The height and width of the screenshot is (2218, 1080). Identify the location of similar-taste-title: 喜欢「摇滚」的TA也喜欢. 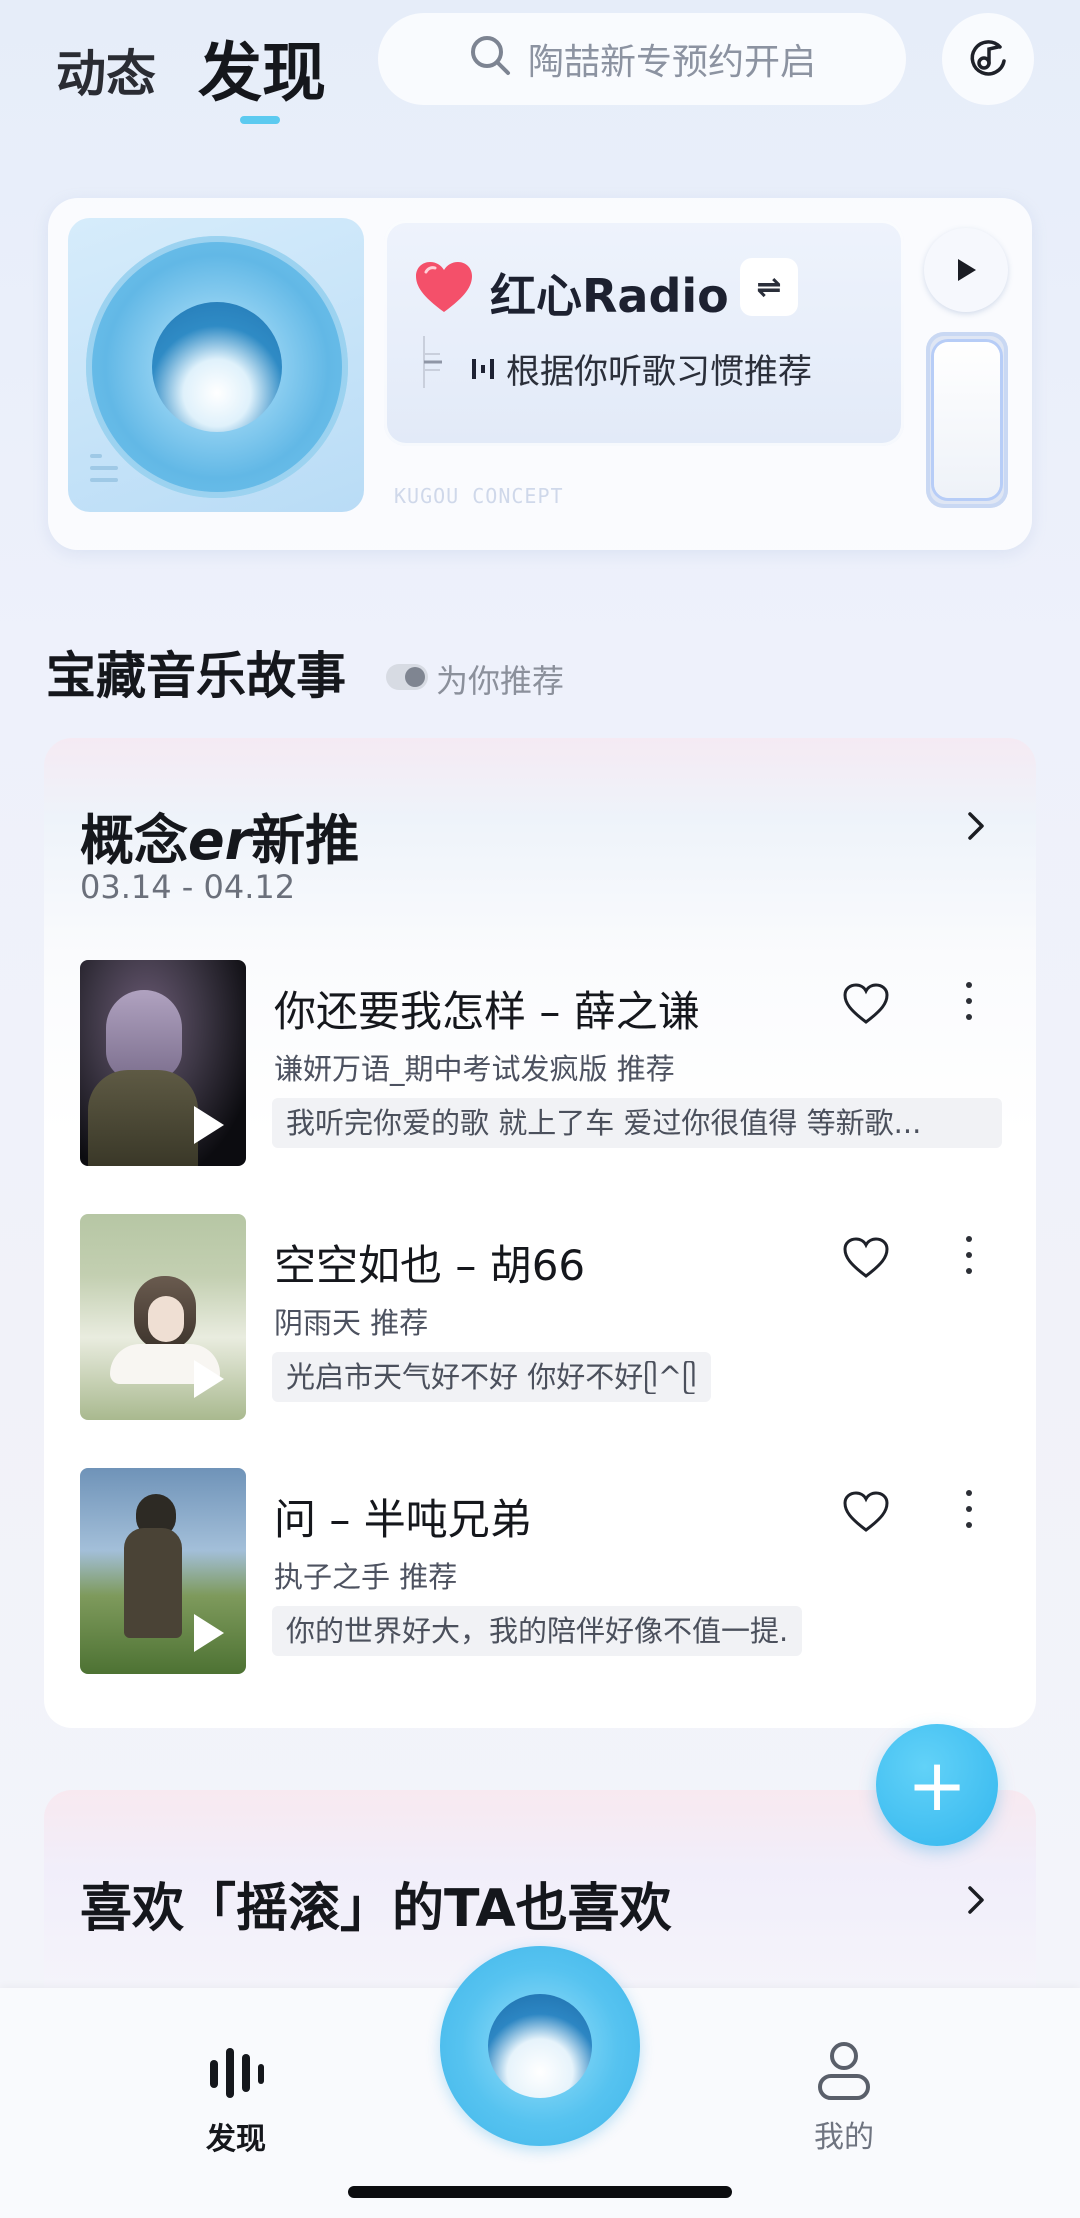
(376, 1909).